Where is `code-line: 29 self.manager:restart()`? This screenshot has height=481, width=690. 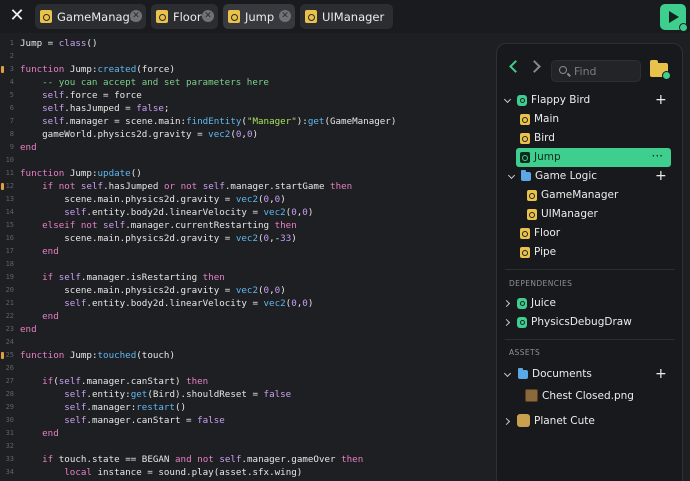
code-line: 29 self.manager:restart() is located at coordinates (247, 407).